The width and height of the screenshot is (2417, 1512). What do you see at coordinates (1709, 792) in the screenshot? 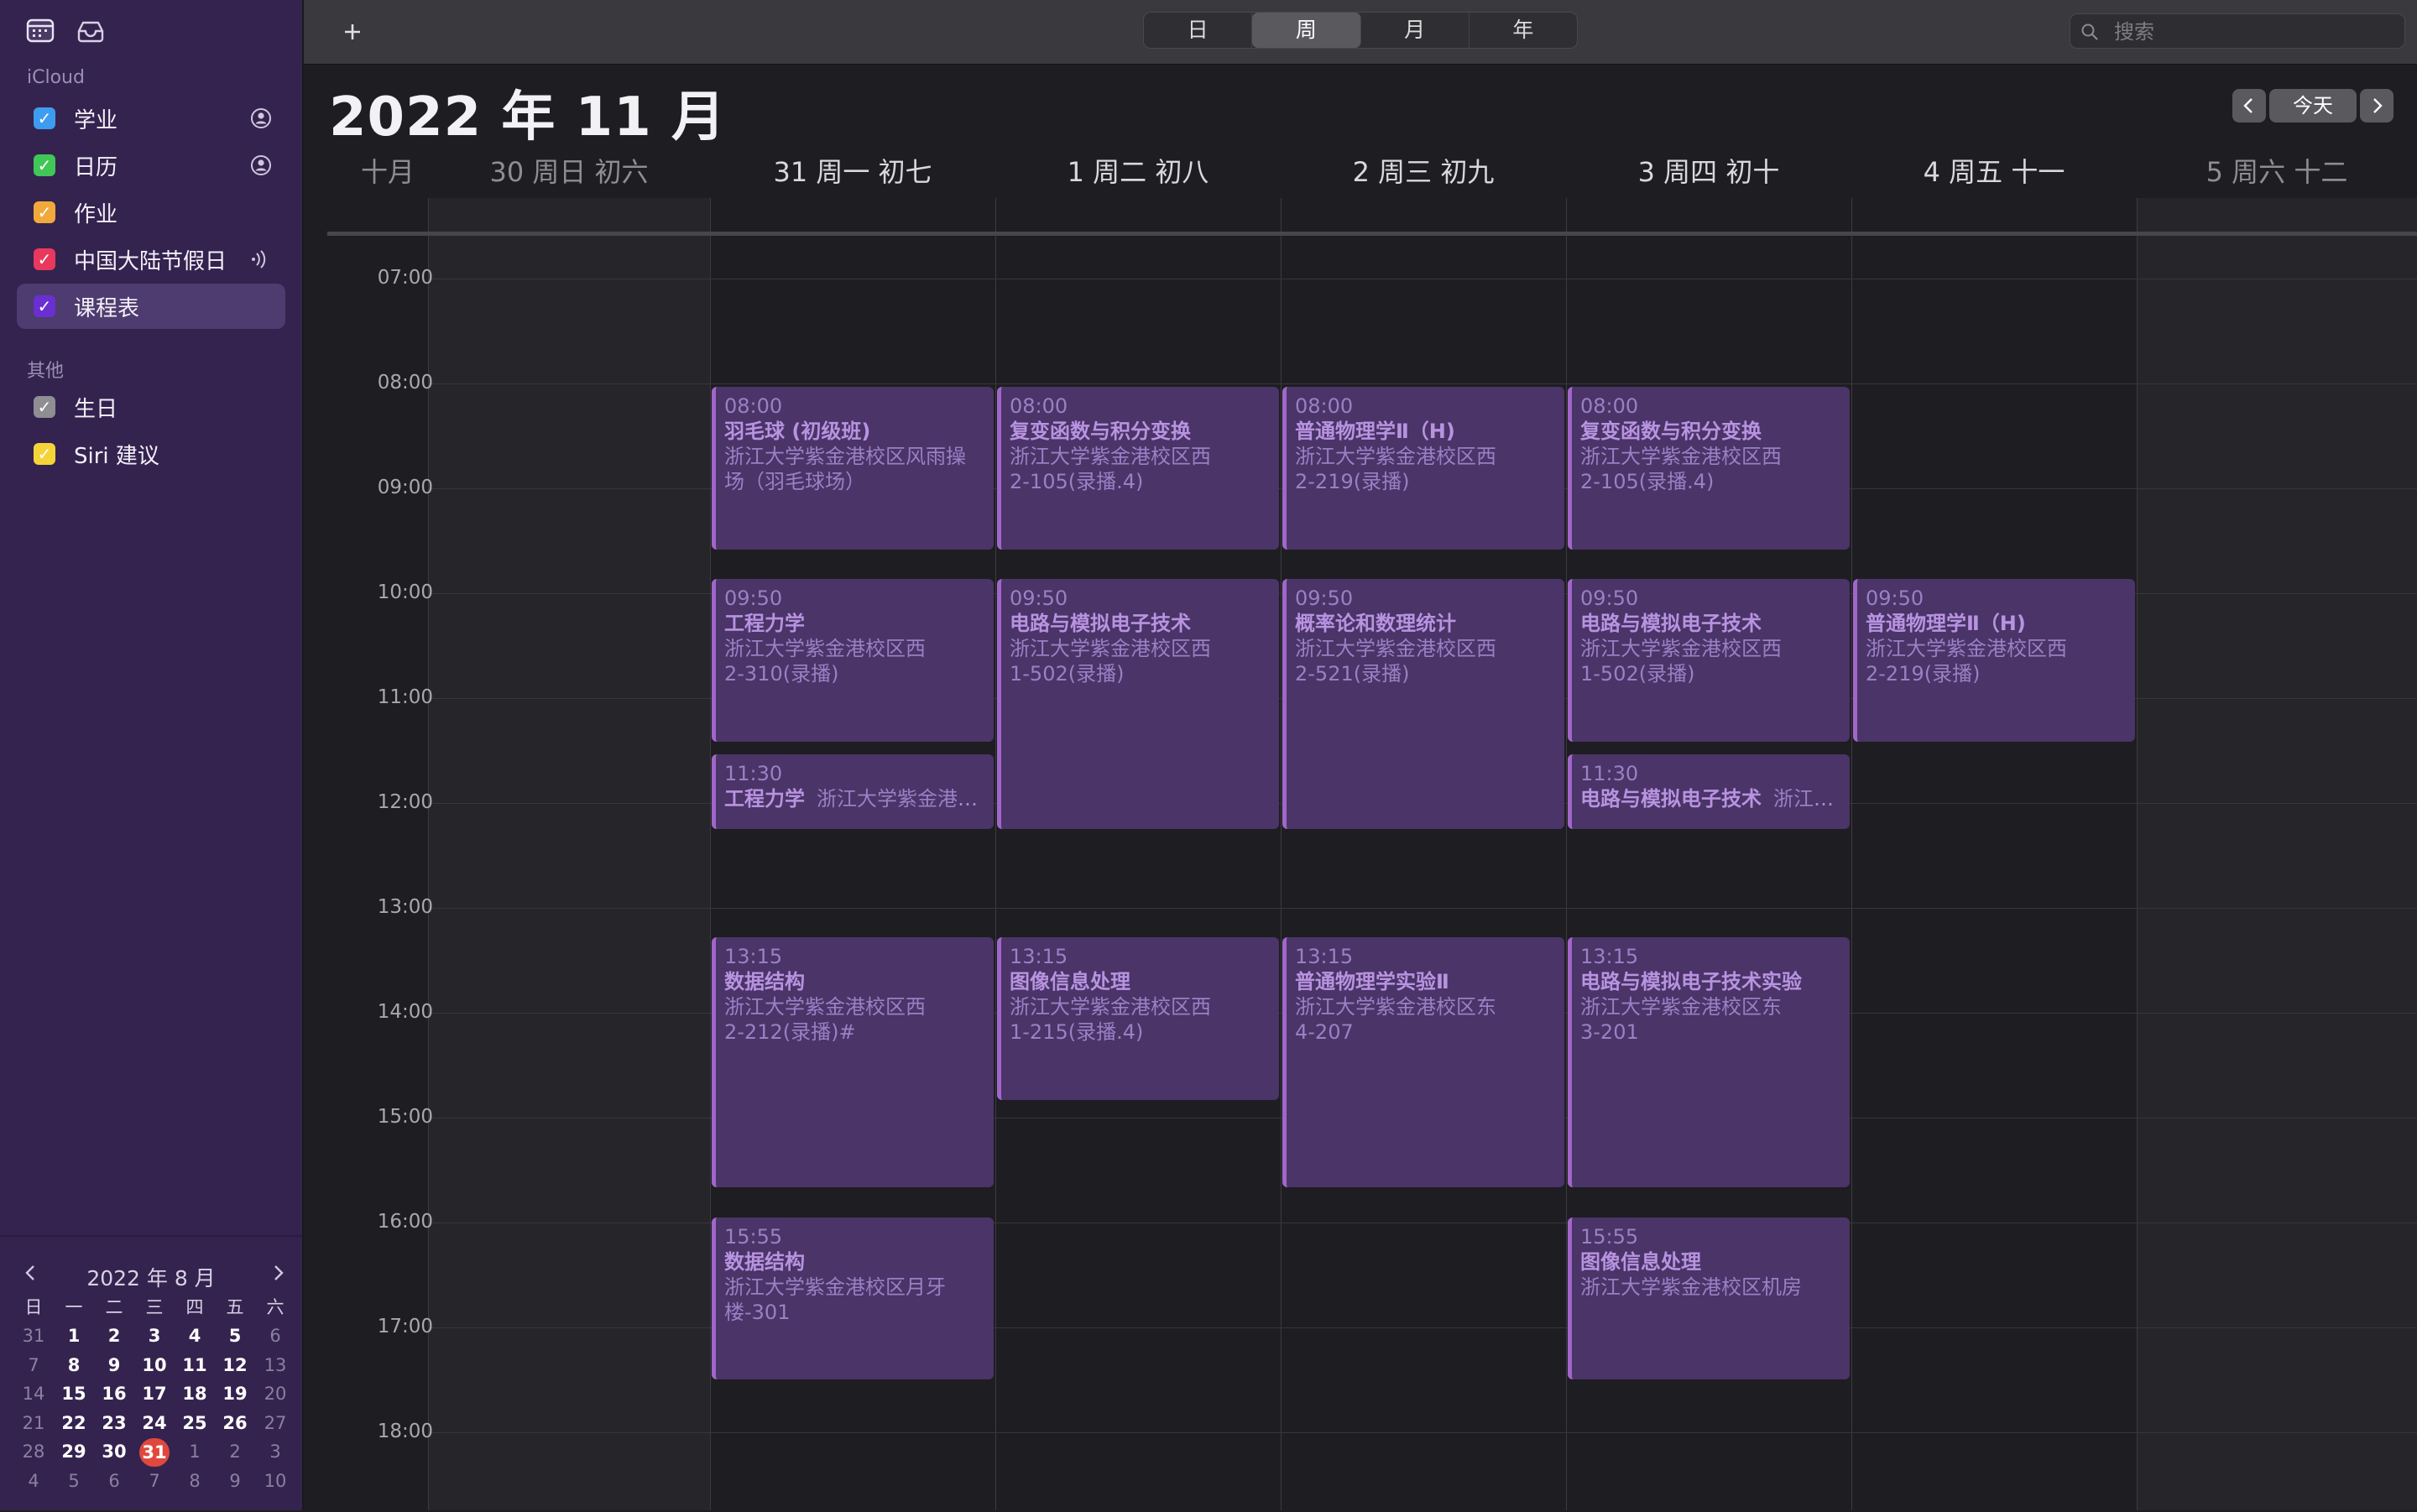
I see `calendar-event: 11:30电路与模拟电子技术浙江大学紫金港校区西1-502(录播)` at bounding box center [1709, 792].